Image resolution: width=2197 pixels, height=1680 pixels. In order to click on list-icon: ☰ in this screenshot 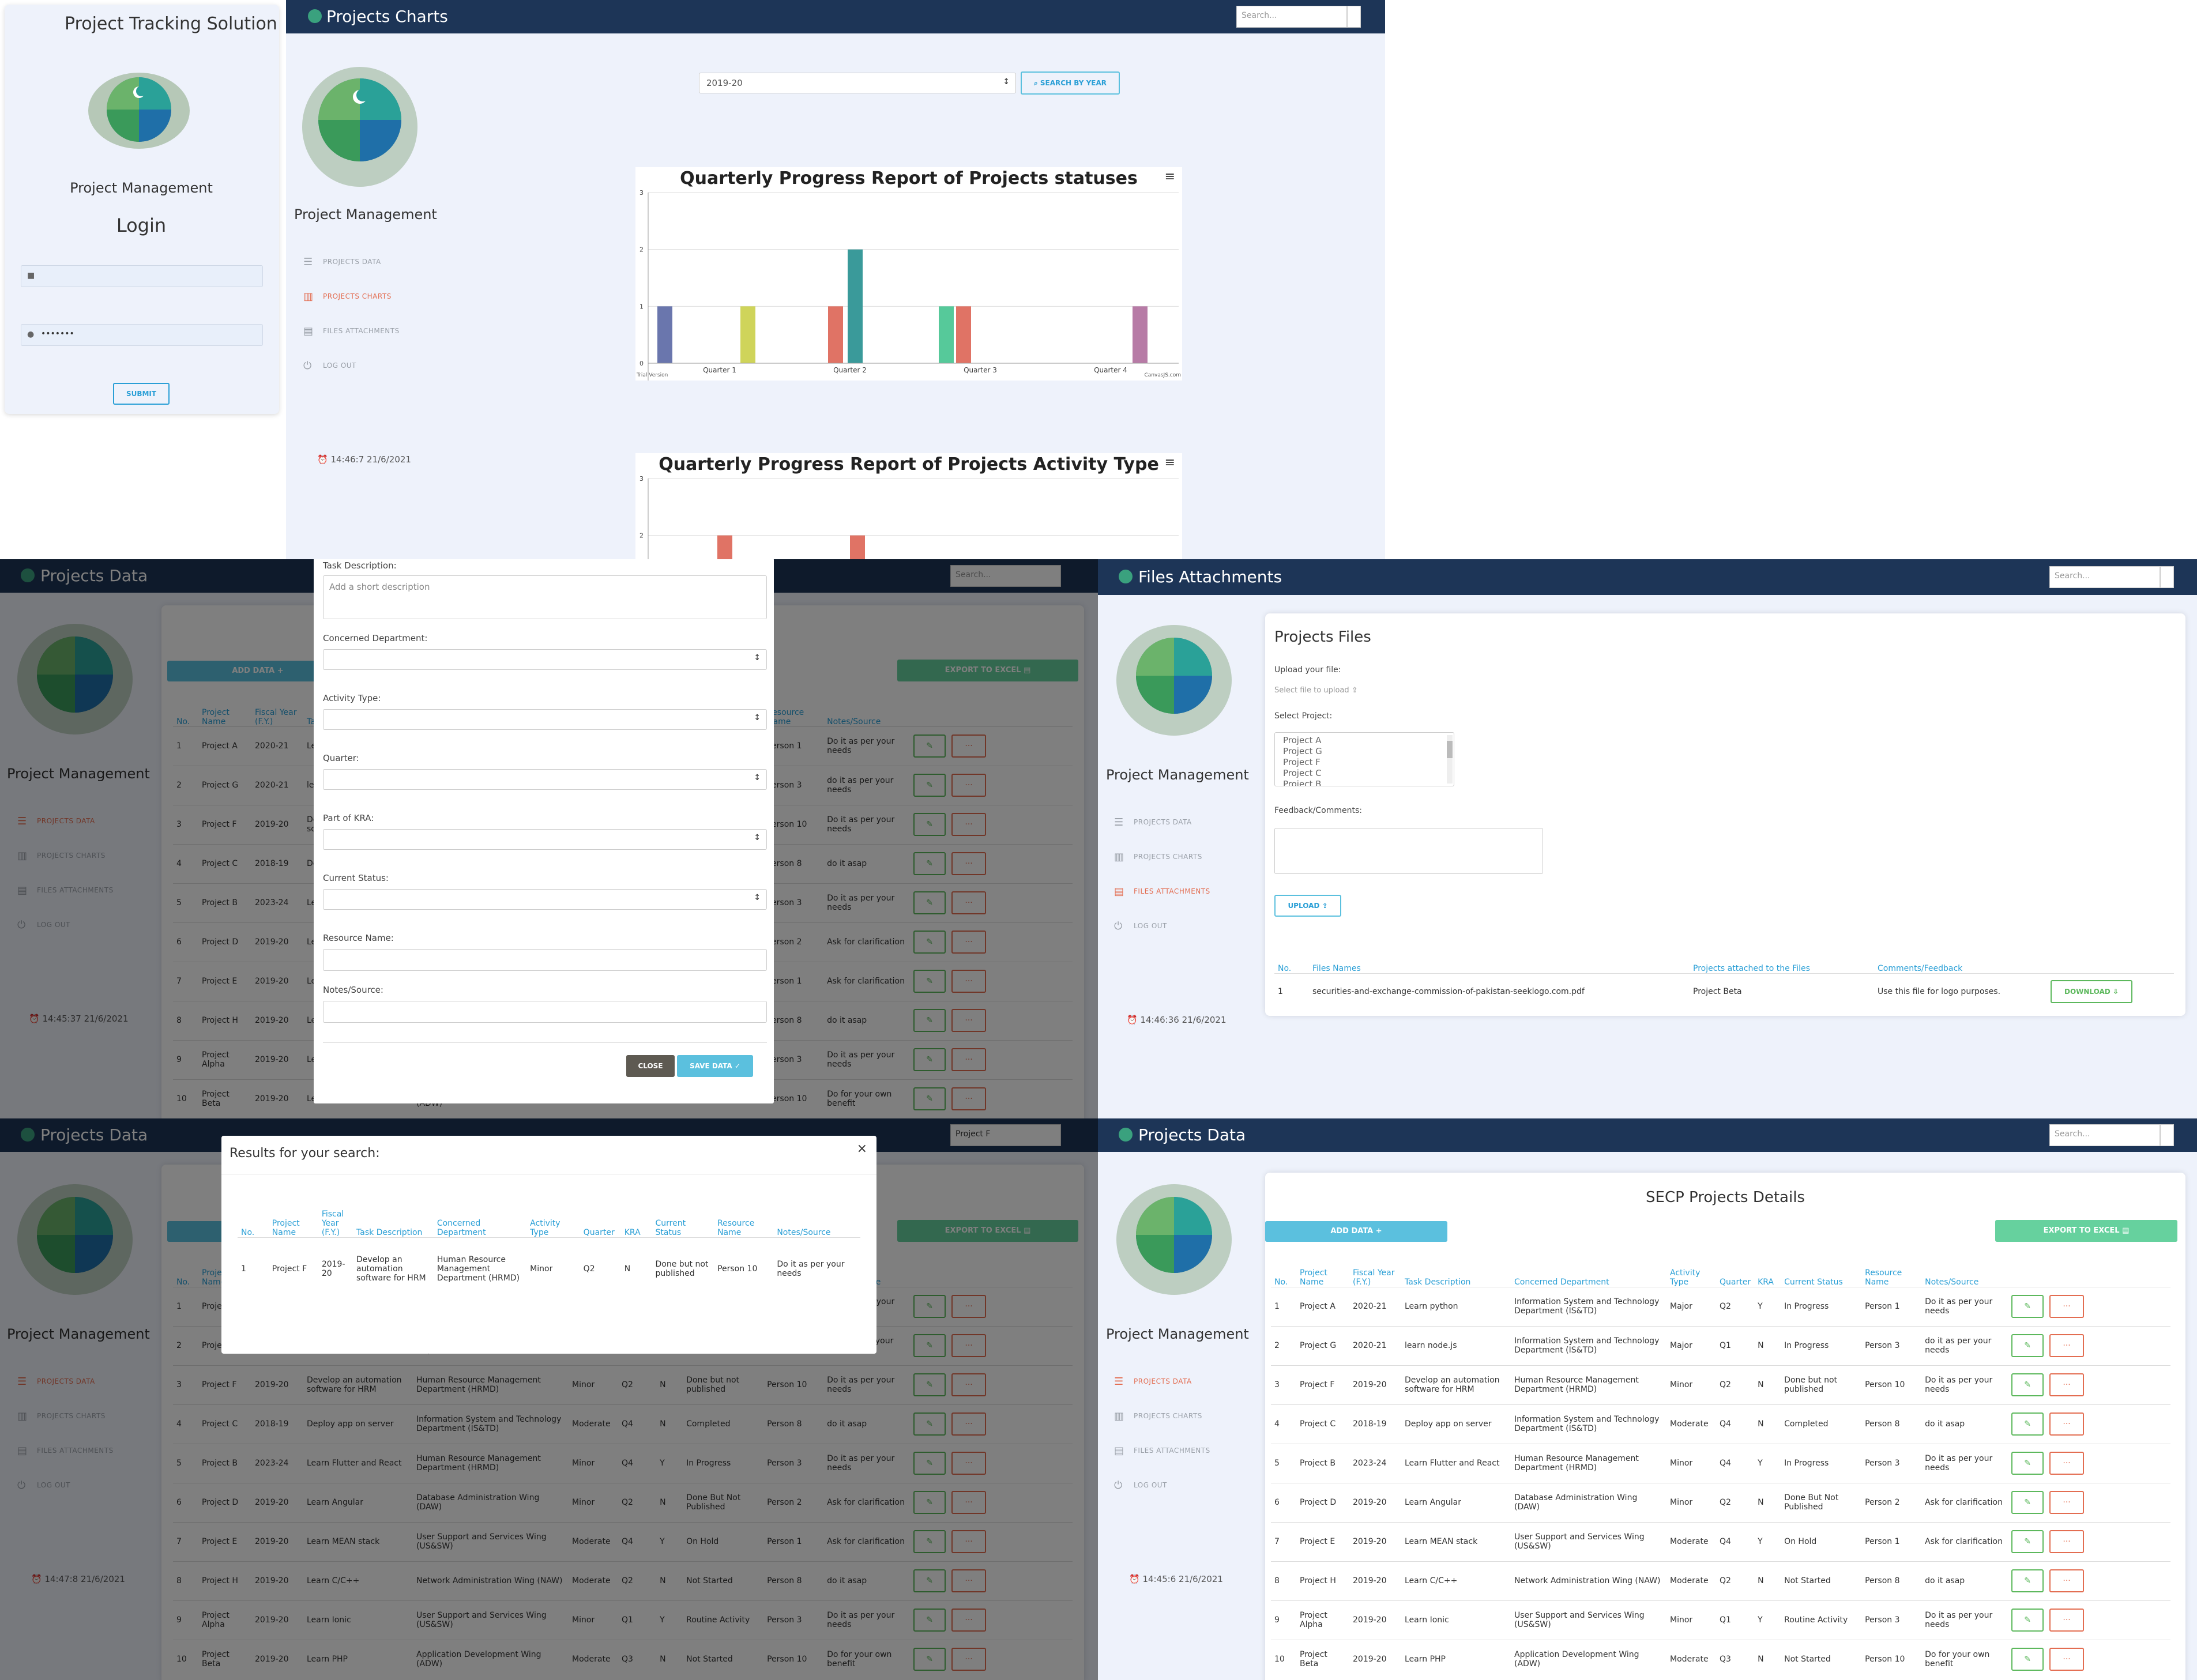, I will do `click(1119, 822)`.